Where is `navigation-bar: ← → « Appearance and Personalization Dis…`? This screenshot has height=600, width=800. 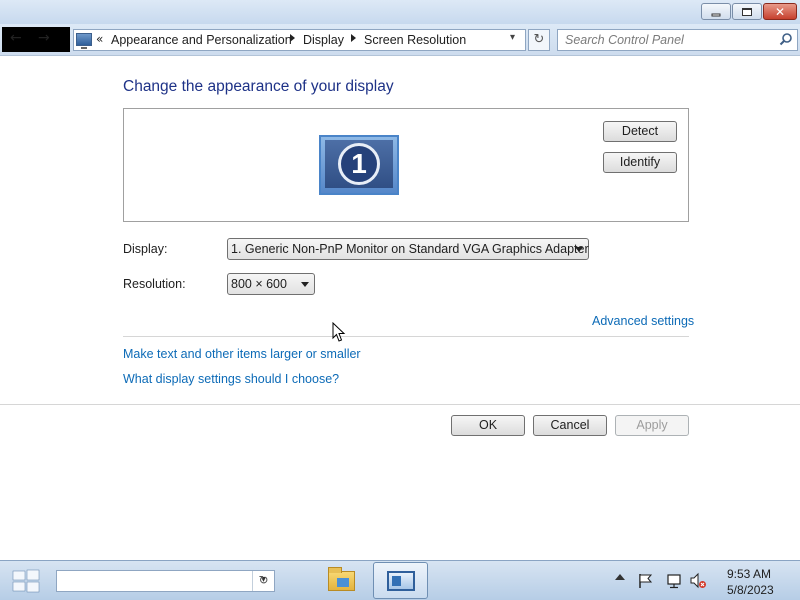
navigation-bar: ← → « Appearance and Personalization Dis… is located at coordinates (400, 40).